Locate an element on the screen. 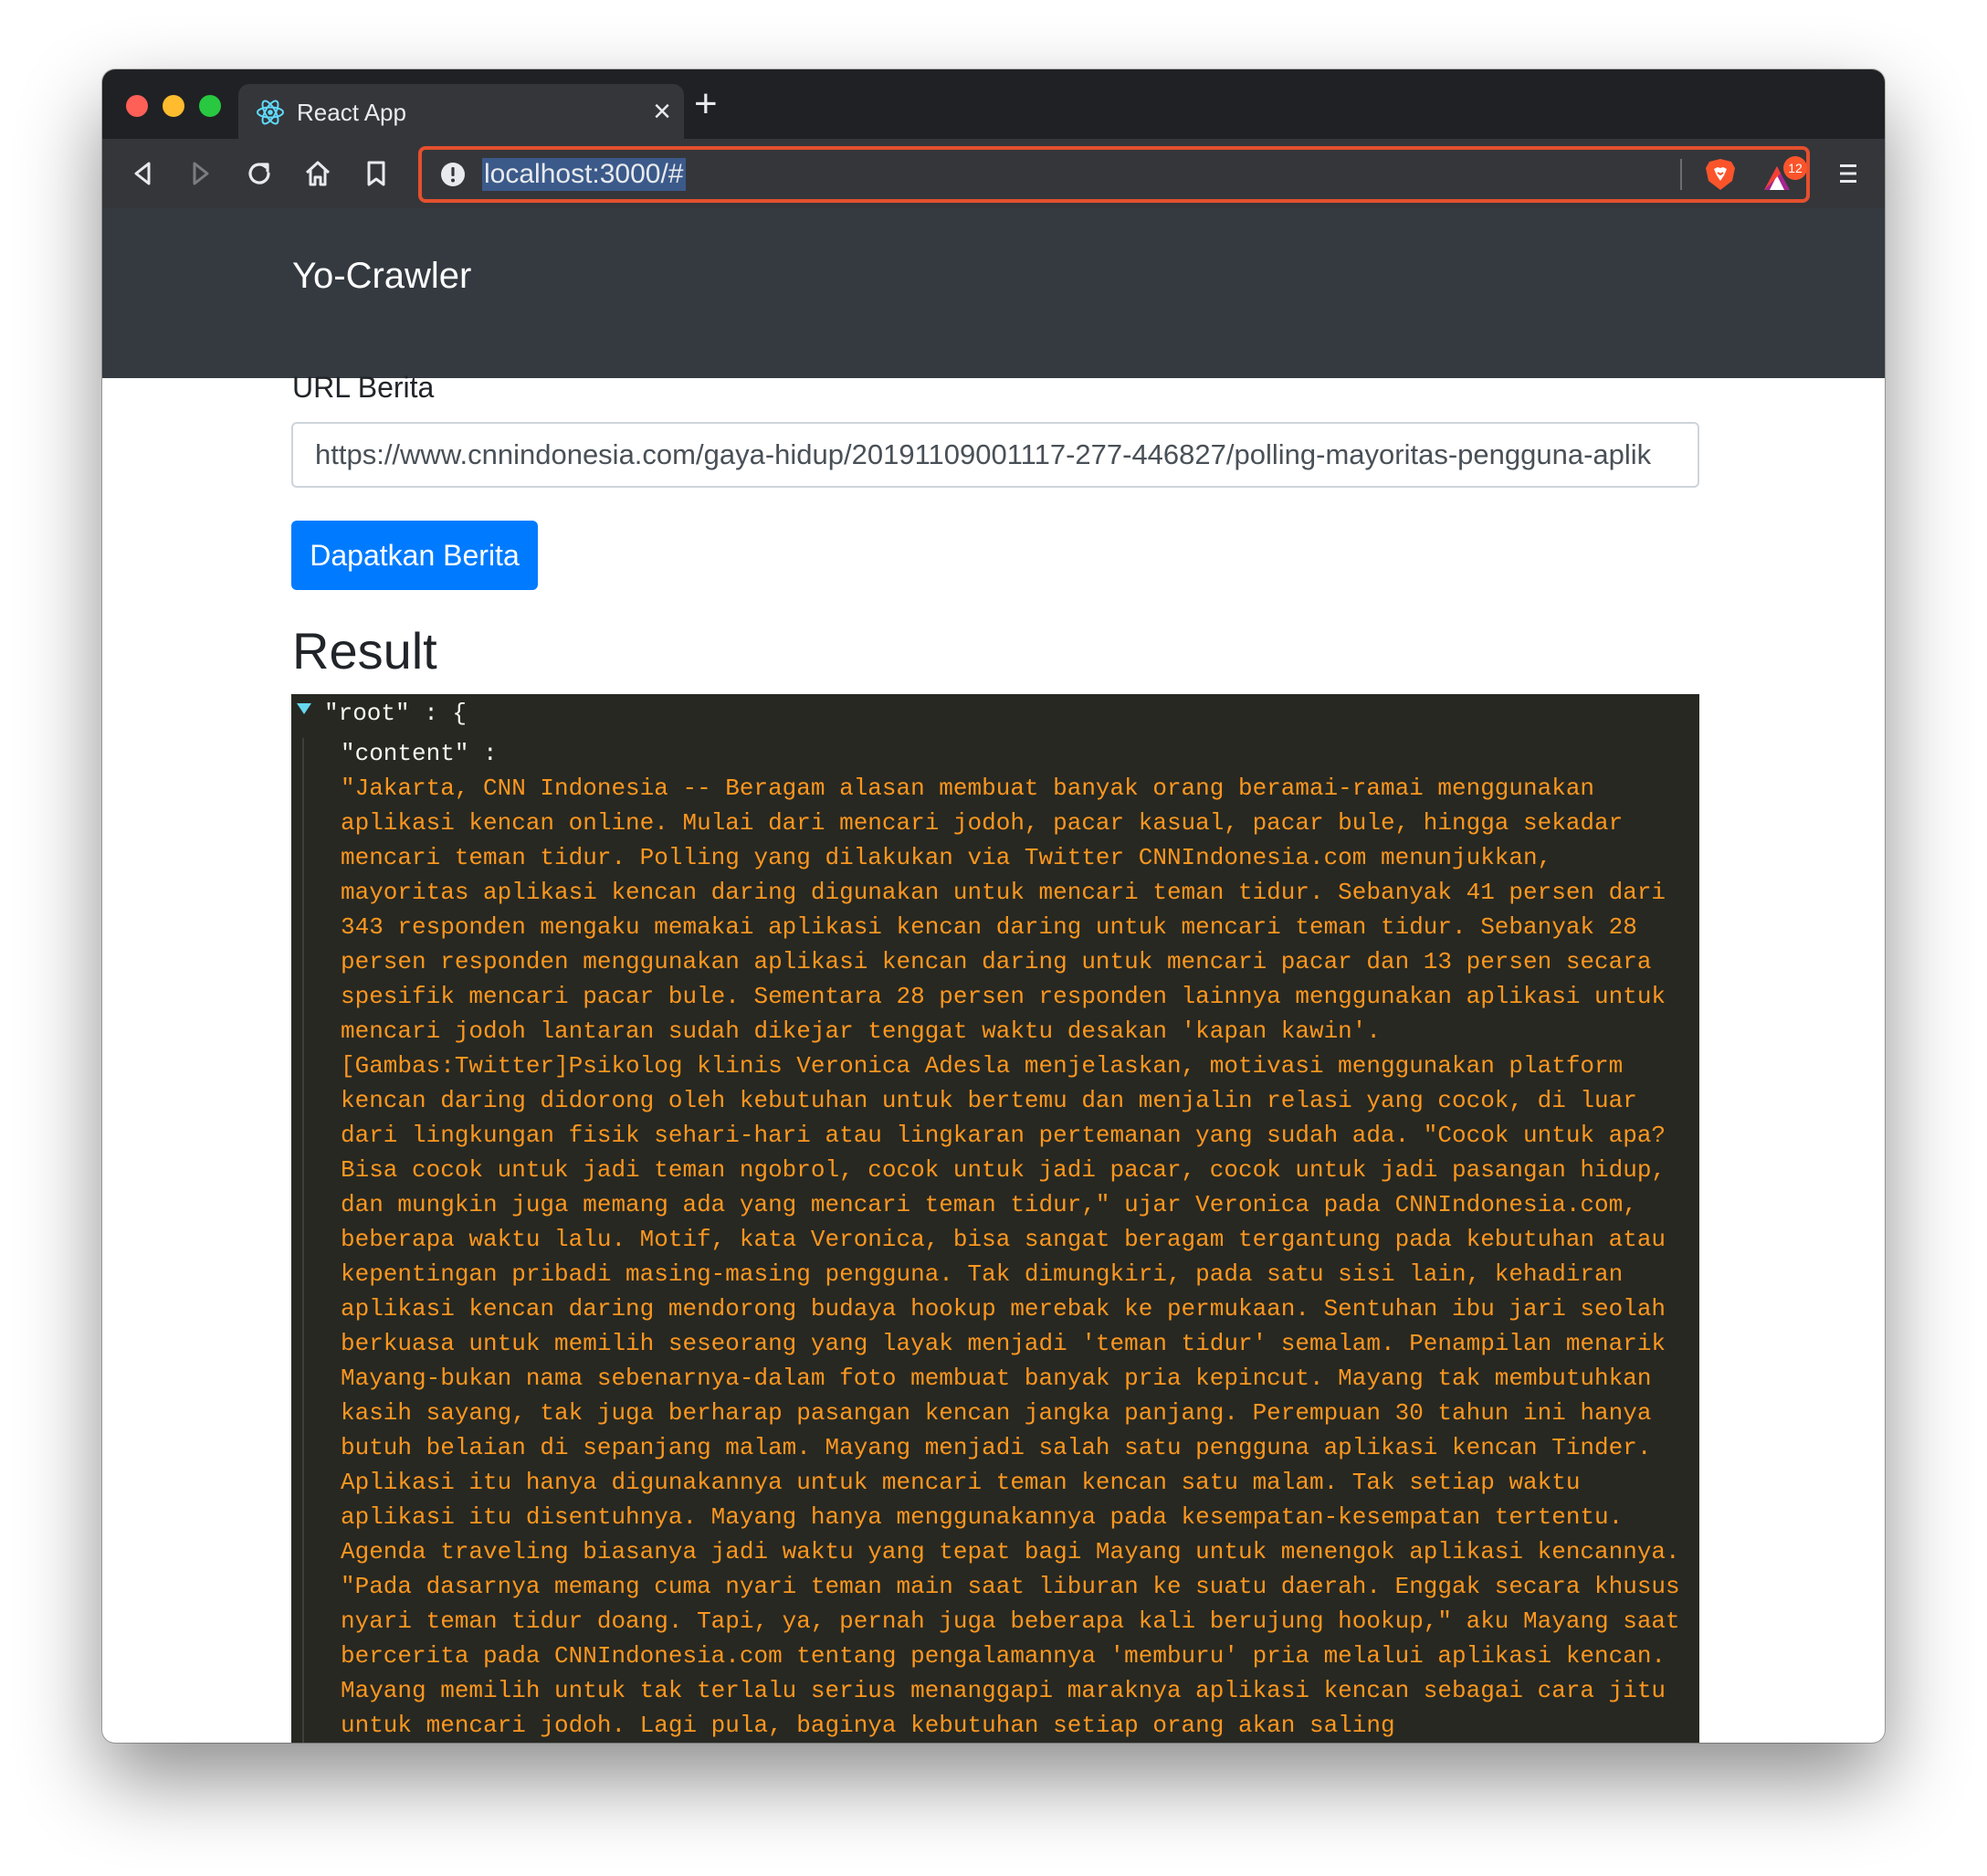  address-bar-divider is located at coordinates (1681, 174).